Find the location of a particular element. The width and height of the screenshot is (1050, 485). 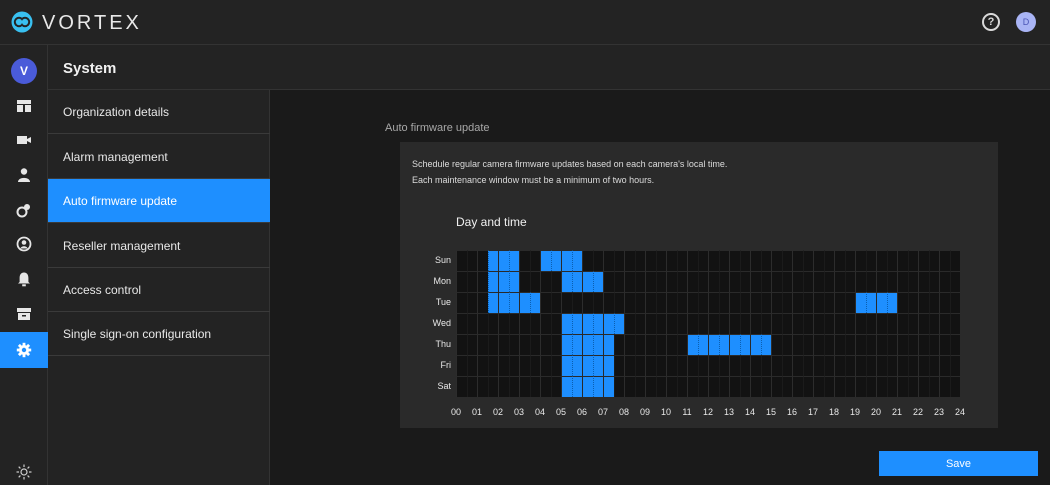

nav-reseller-management: Reseller management is located at coordinates (159, 246).